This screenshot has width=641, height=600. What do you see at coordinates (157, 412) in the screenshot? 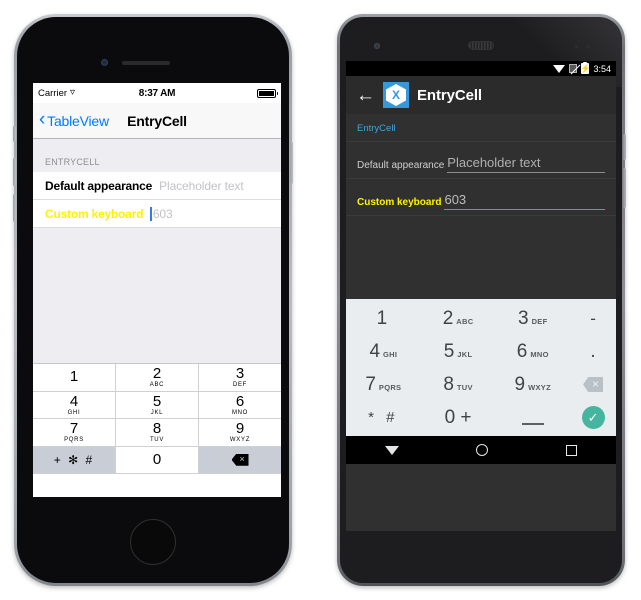
I see `key-letters: JKL` at bounding box center [157, 412].